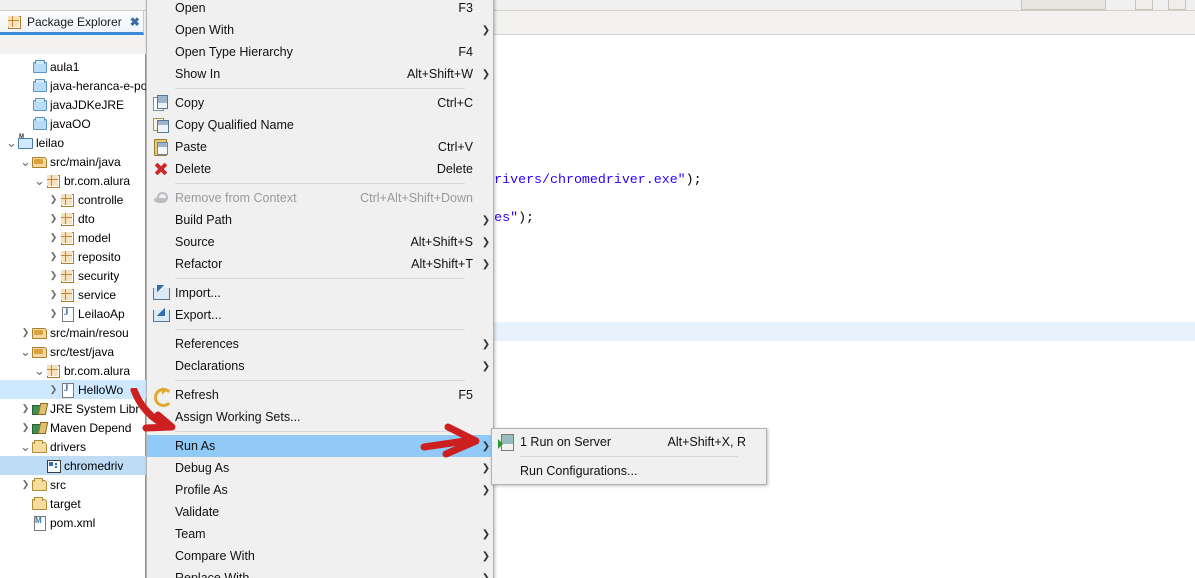 The width and height of the screenshot is (1195, 578). What do you see at coordinates (73, 427) in the screenshot?
I see `tree-item: ❯ Maven Depend` at bounding box center [73, 427].